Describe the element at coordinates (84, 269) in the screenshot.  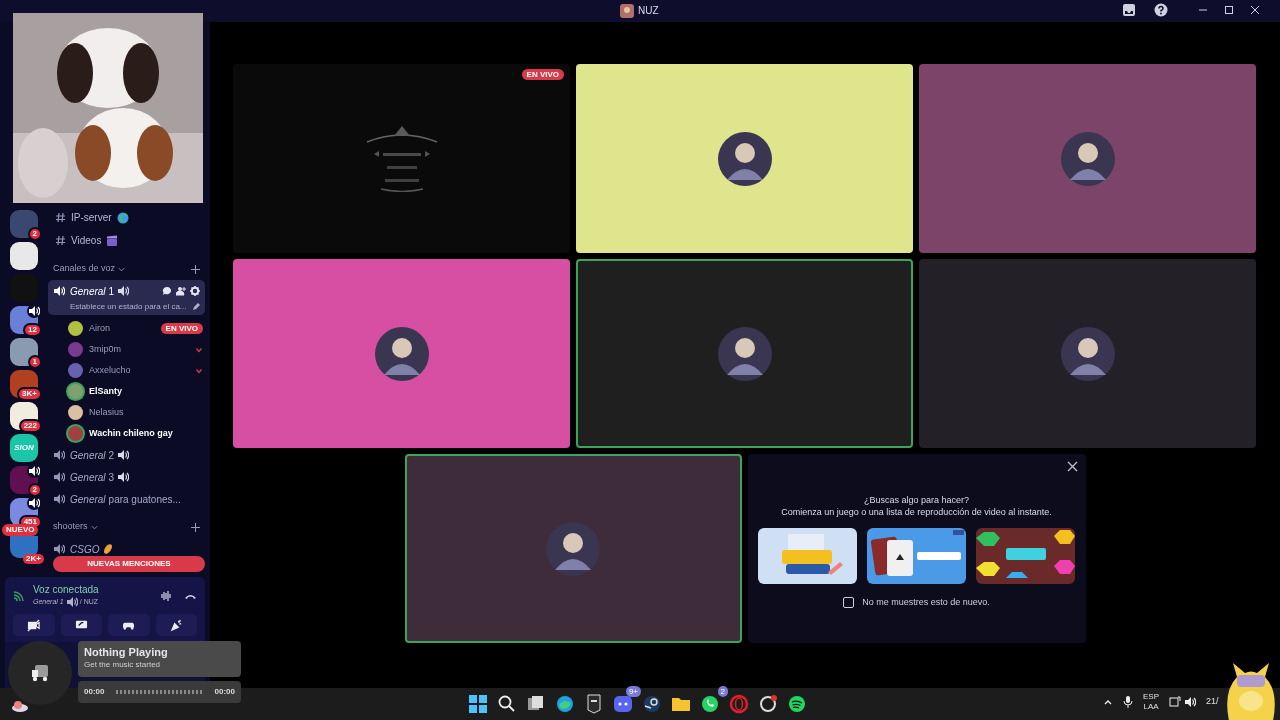
I see `category-name: Canales de voz` at that location.